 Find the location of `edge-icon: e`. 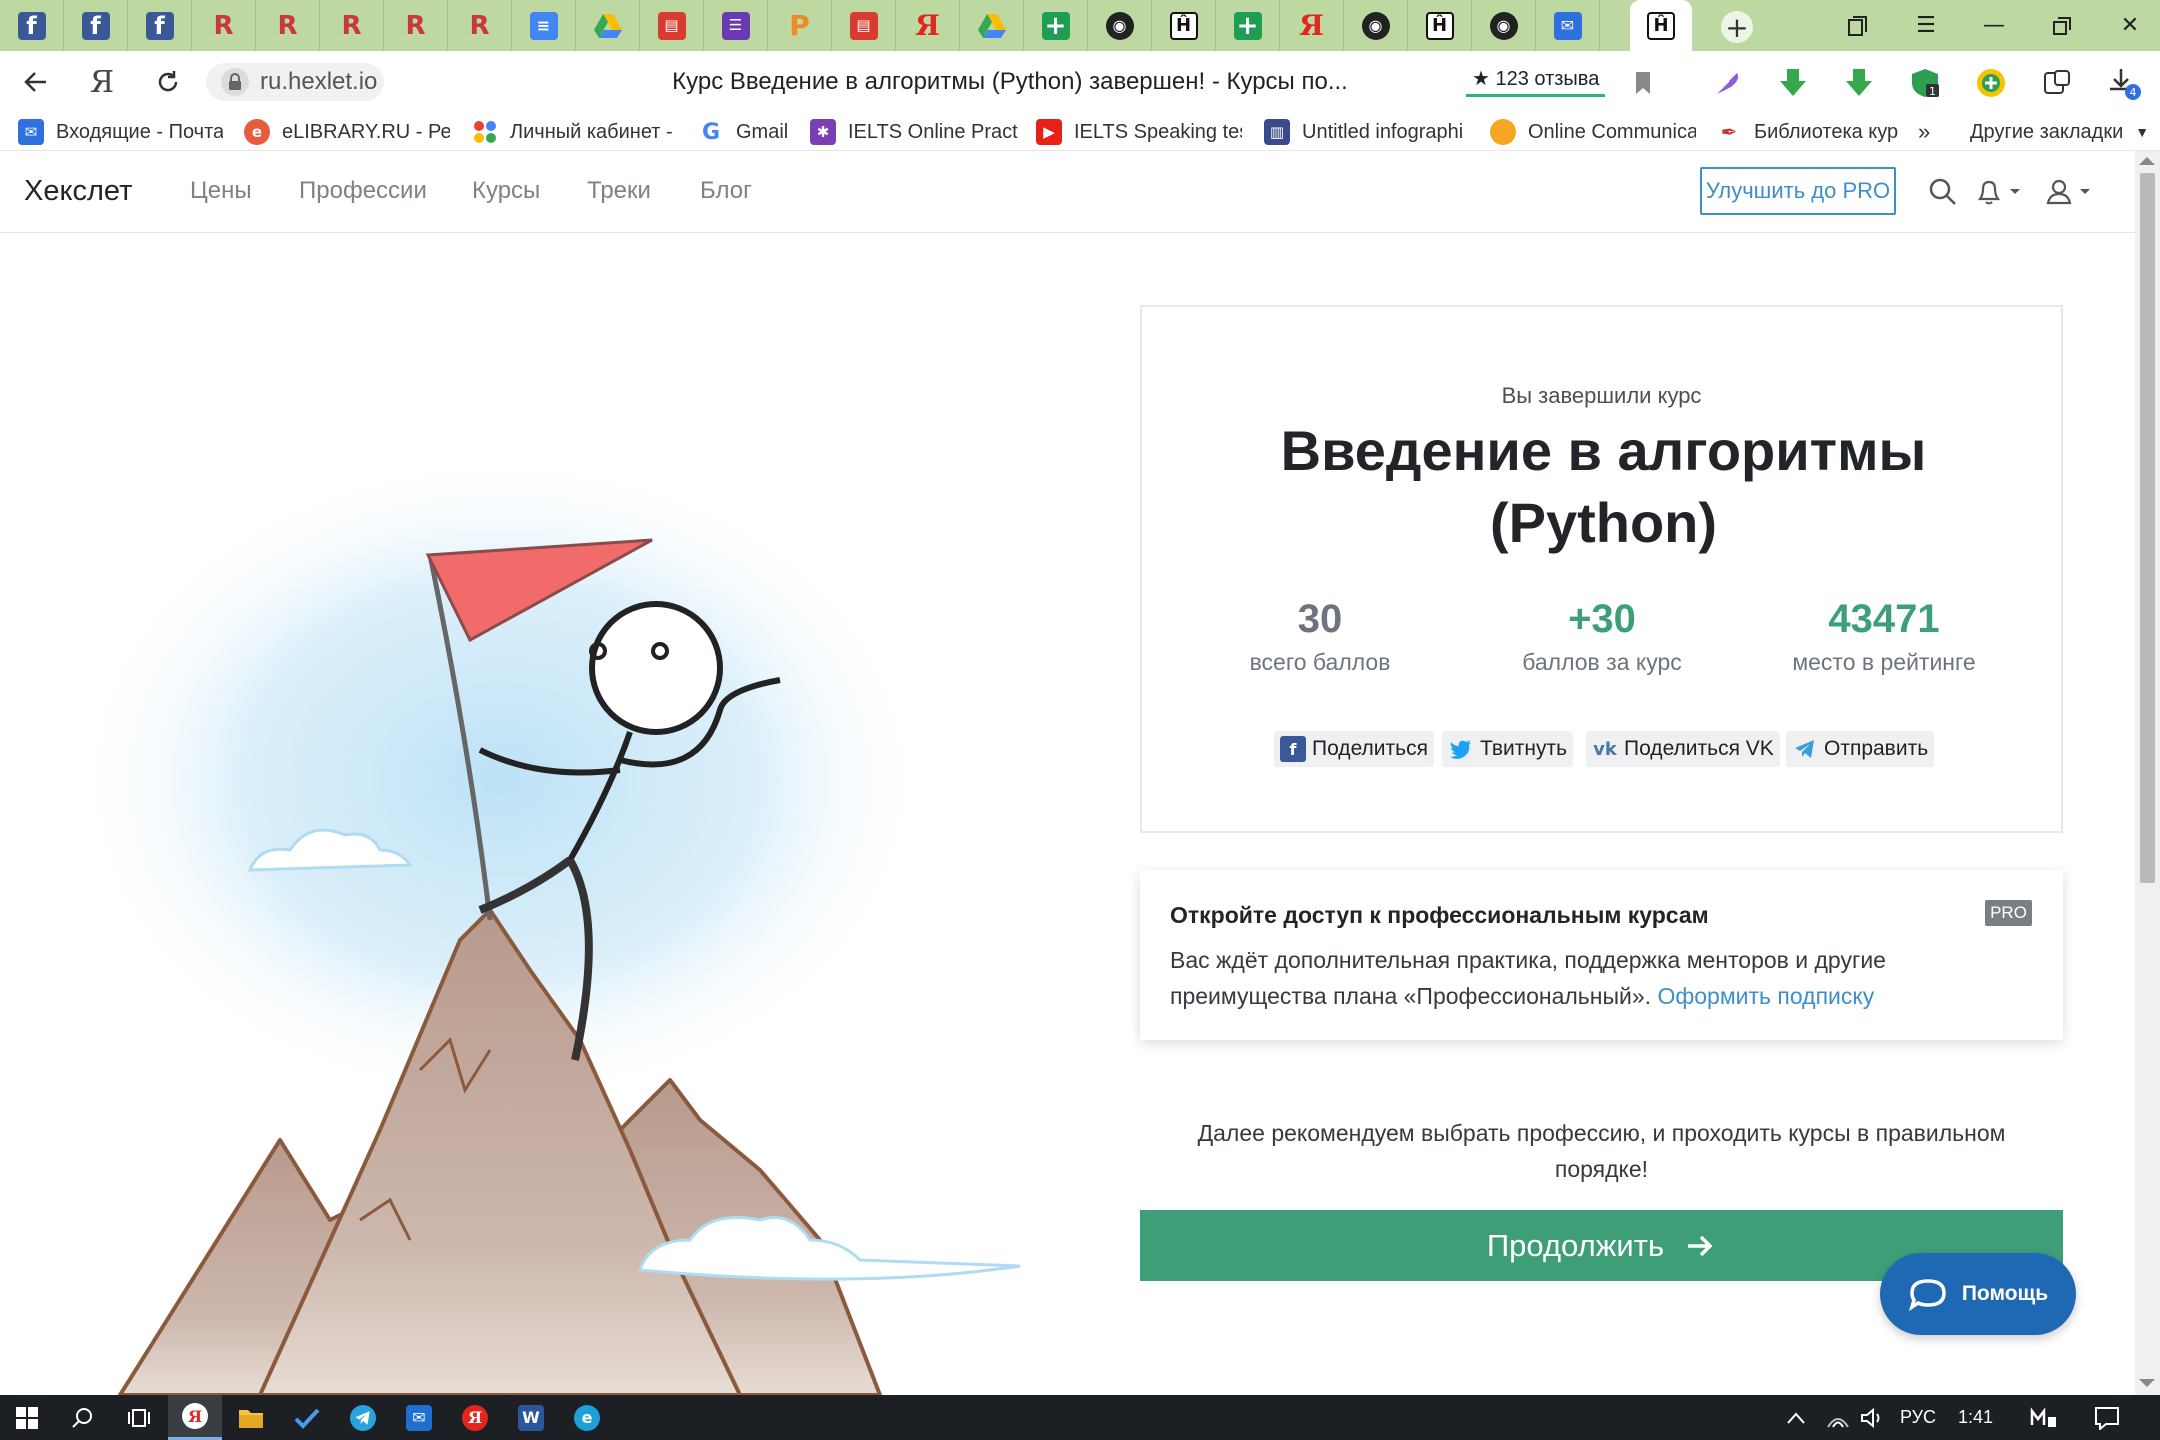

edge-icon: e is located at coordinates (587, 1417).